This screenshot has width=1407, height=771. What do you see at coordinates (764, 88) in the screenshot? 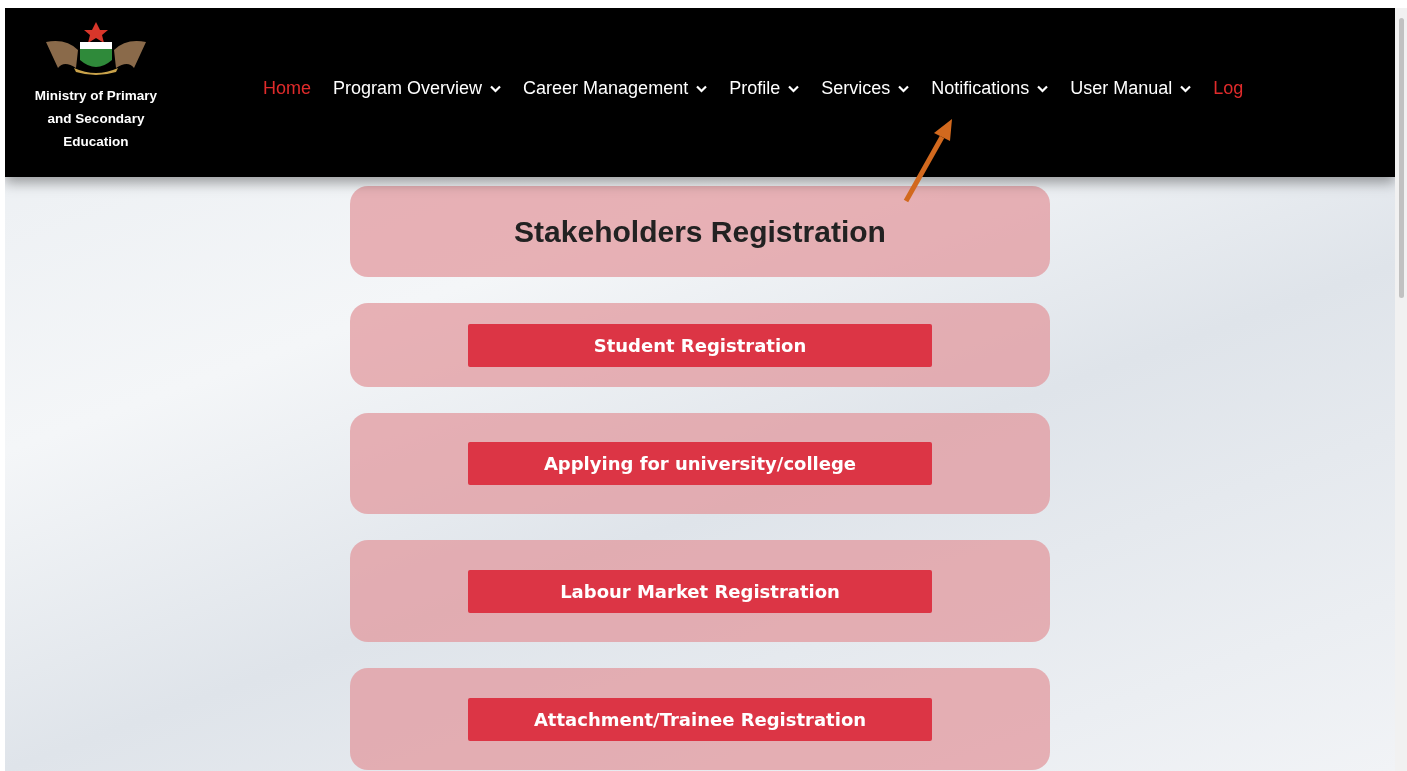
I see `nav-link: Profile` at bounding box center [764, 88].